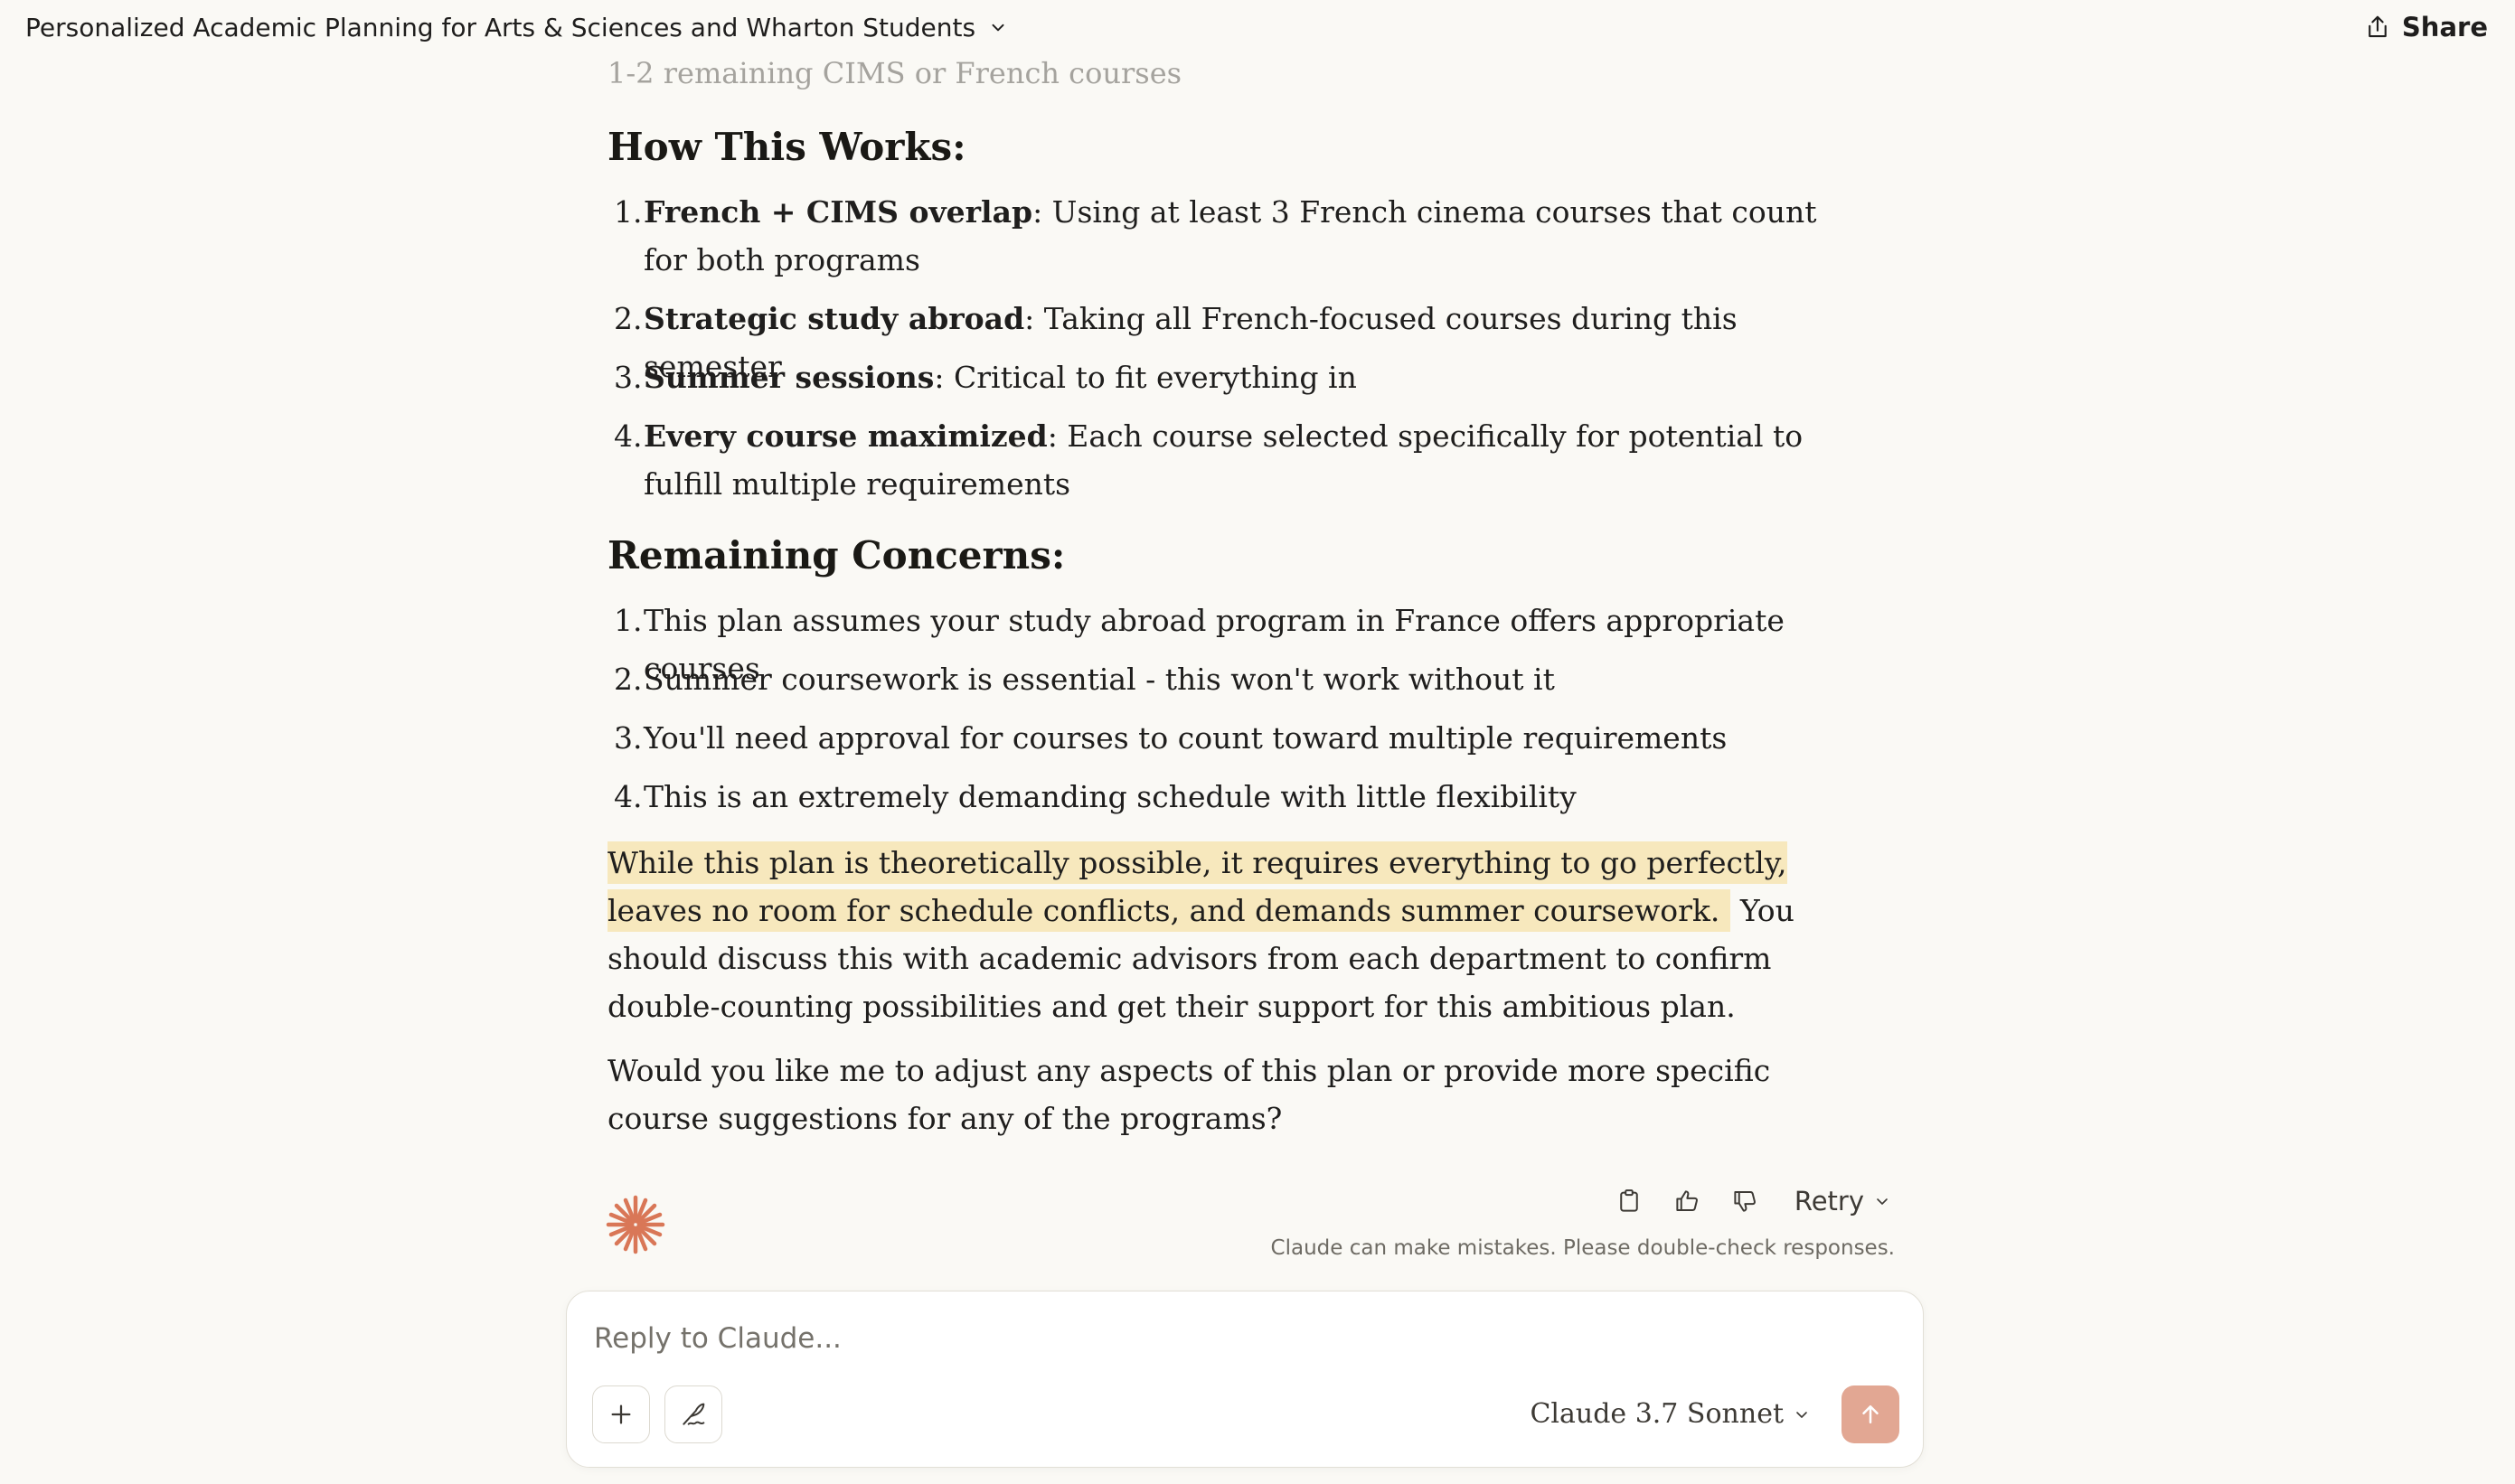  I want to click on copy-button, so click(1629, 1201).